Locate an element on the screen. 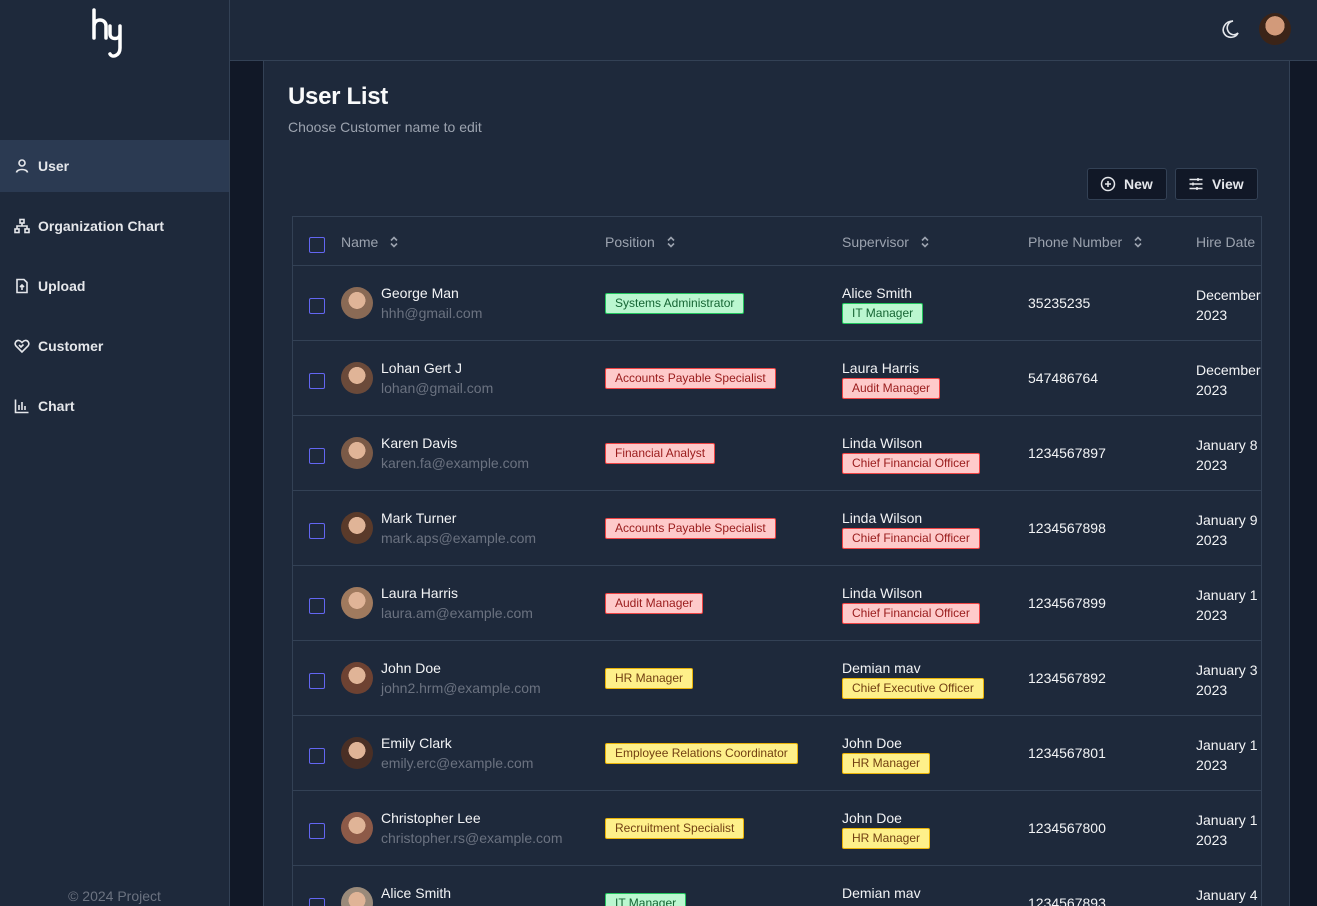 Image resolution: width=1317 pixels, height=906 pixels. column-label: Hire Date is located at coordinates (1226, 242).